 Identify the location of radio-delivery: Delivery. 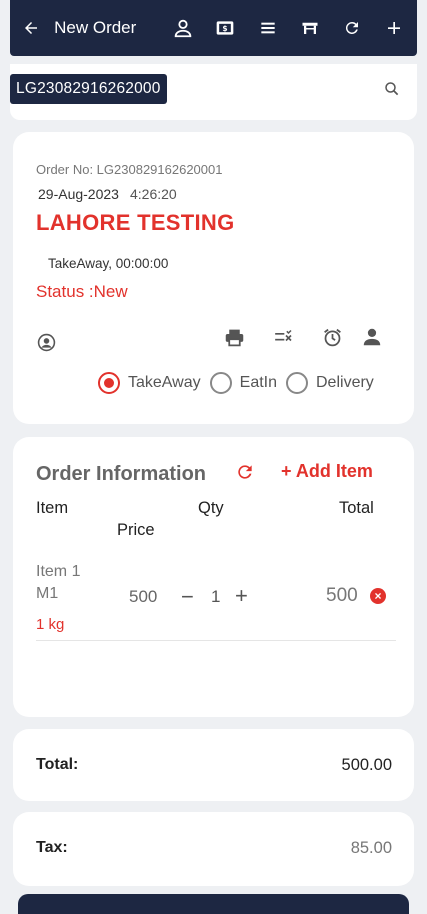
(330, 383).